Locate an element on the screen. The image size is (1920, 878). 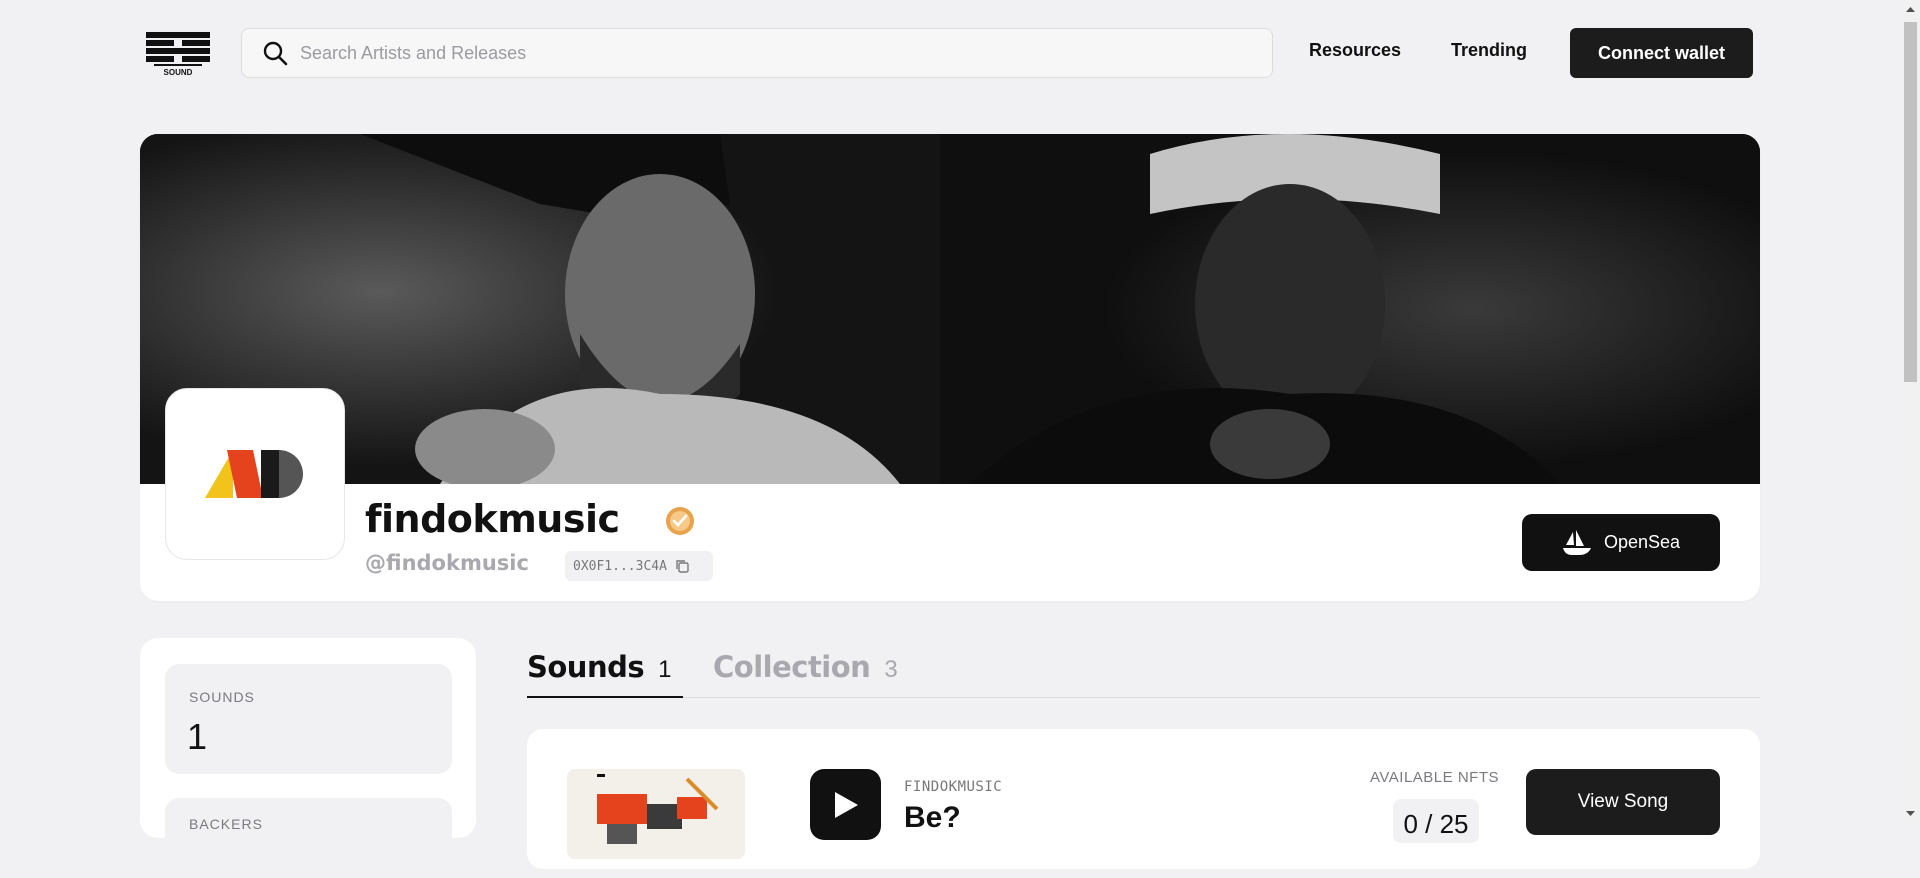
sound-logo-text: SOUND is located at coordinates (178, 72).